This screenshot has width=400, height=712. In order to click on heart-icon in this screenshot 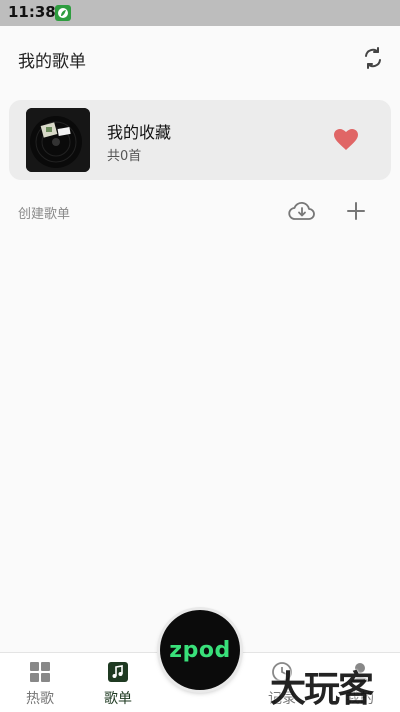, I will do `click(346, 139)`.